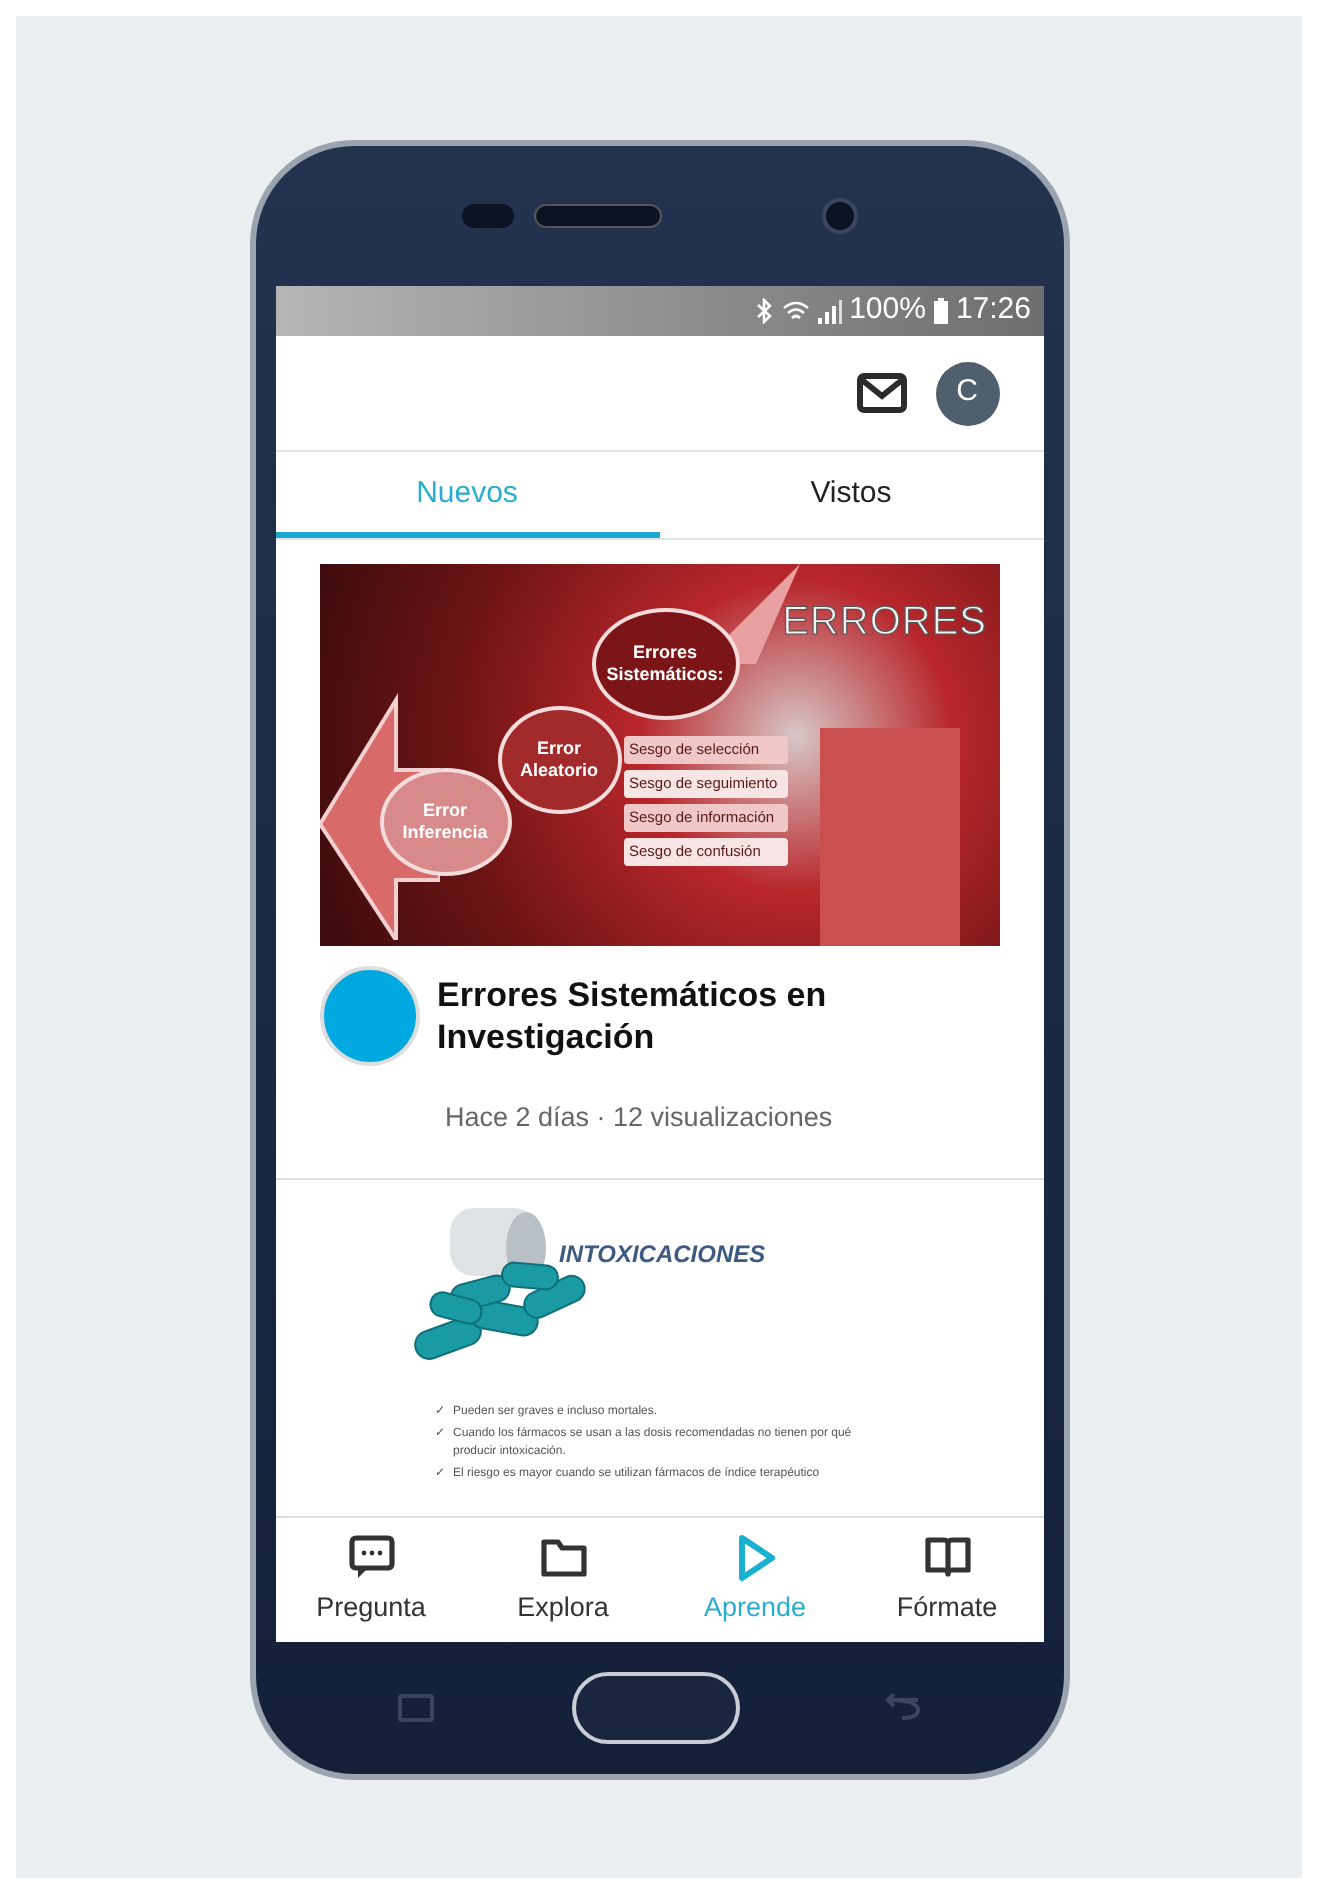  I want to click on nav-tab: Pregunta, so click(371, 1580).